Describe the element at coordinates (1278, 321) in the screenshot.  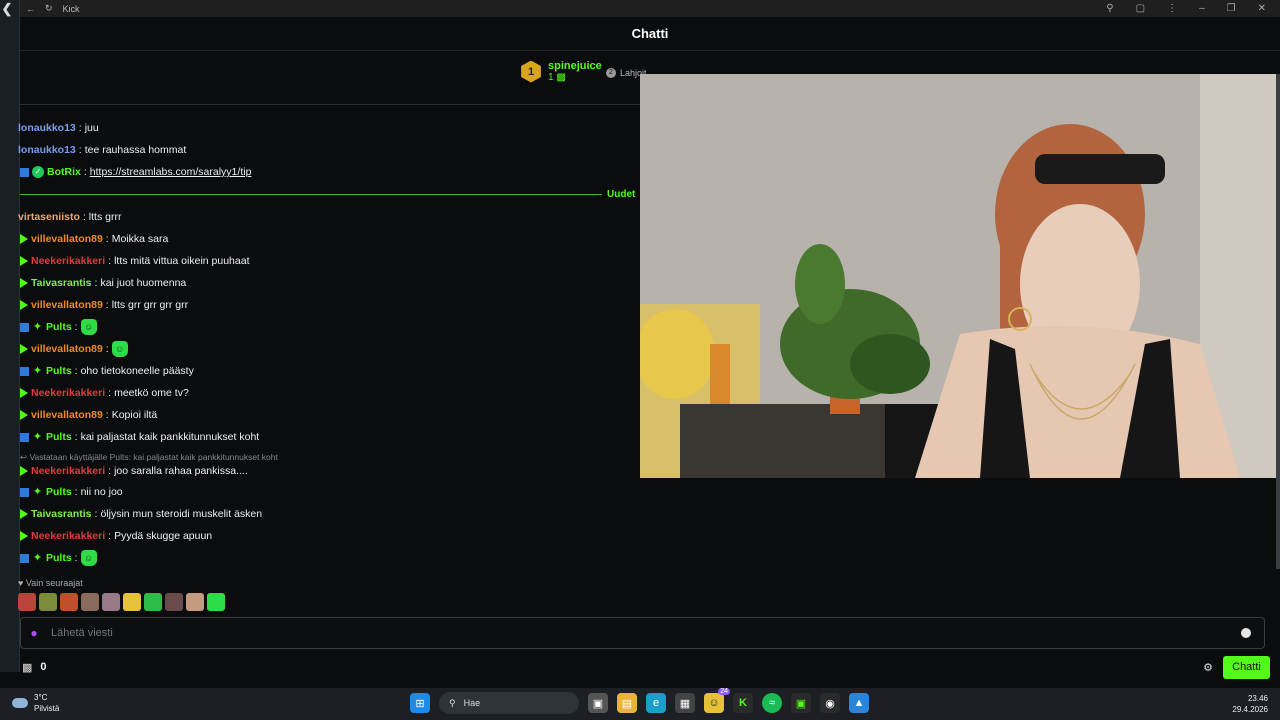
I see `scrollbar` at that location.